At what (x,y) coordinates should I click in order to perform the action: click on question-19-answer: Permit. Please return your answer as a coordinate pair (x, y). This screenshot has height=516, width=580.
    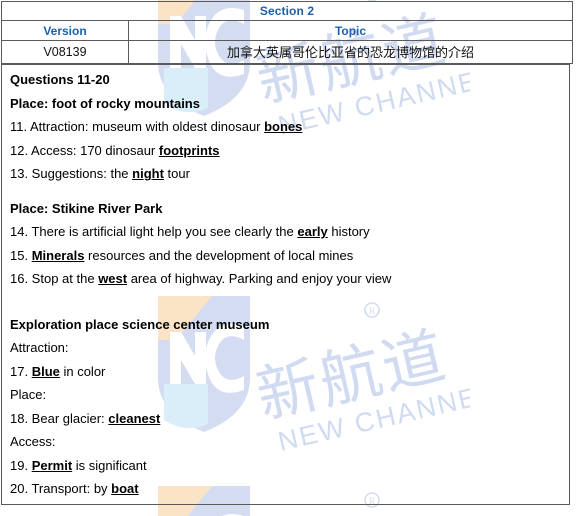
    Looking at the image, I should click on (52, 465).